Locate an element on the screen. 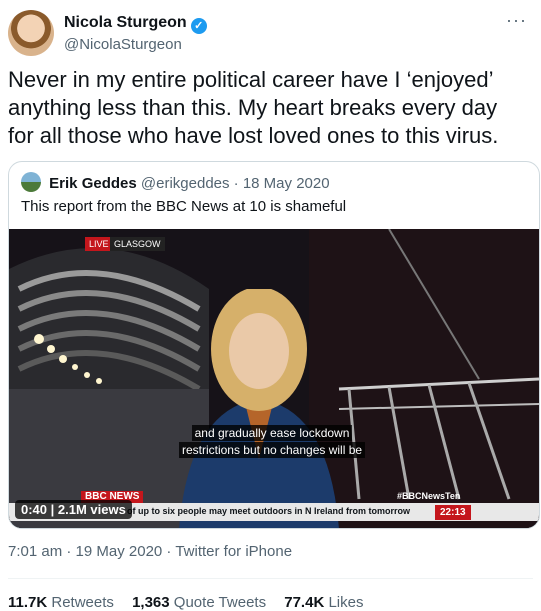 This screenshot has height=611, width=541. video-duration: 0:40 is located at coordinates (34, 509).